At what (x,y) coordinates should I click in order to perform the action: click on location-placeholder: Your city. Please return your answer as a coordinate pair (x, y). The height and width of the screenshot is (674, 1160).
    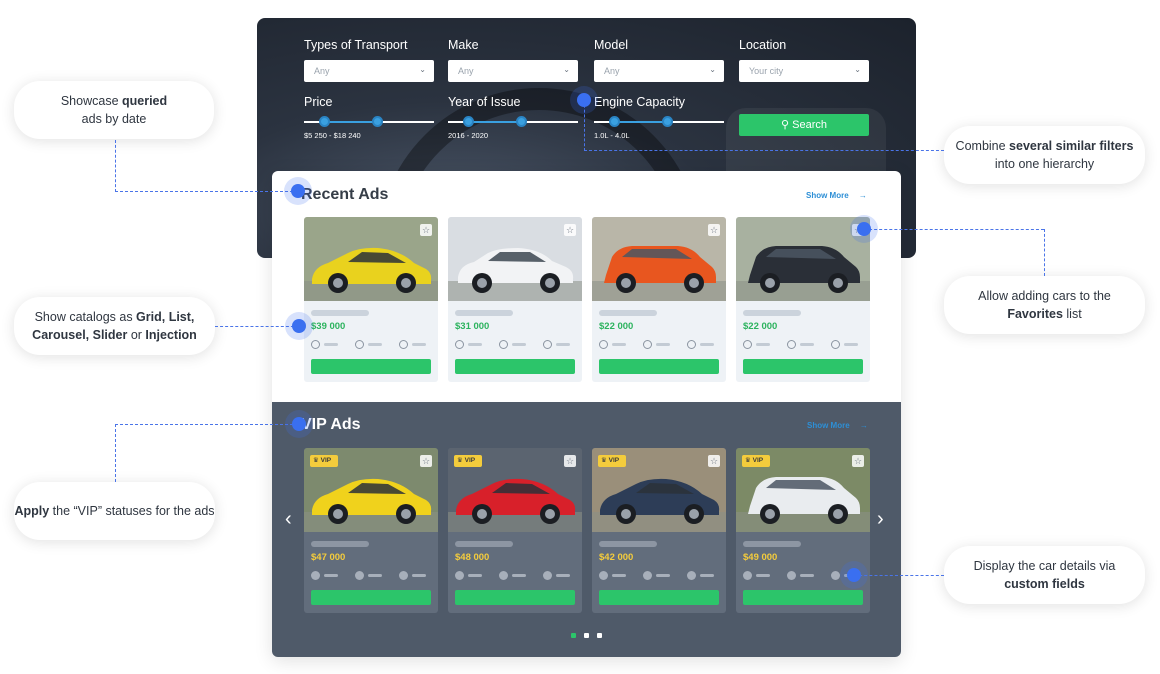
    Looking at the image, I should click on (766, 71).